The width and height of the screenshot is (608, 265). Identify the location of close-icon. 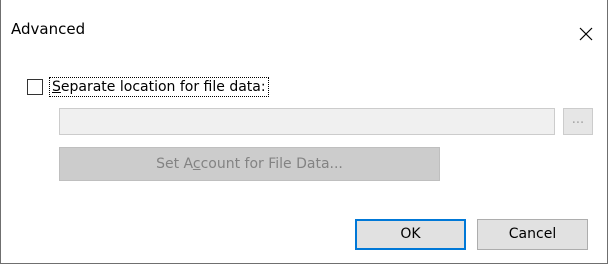
(586, 34).